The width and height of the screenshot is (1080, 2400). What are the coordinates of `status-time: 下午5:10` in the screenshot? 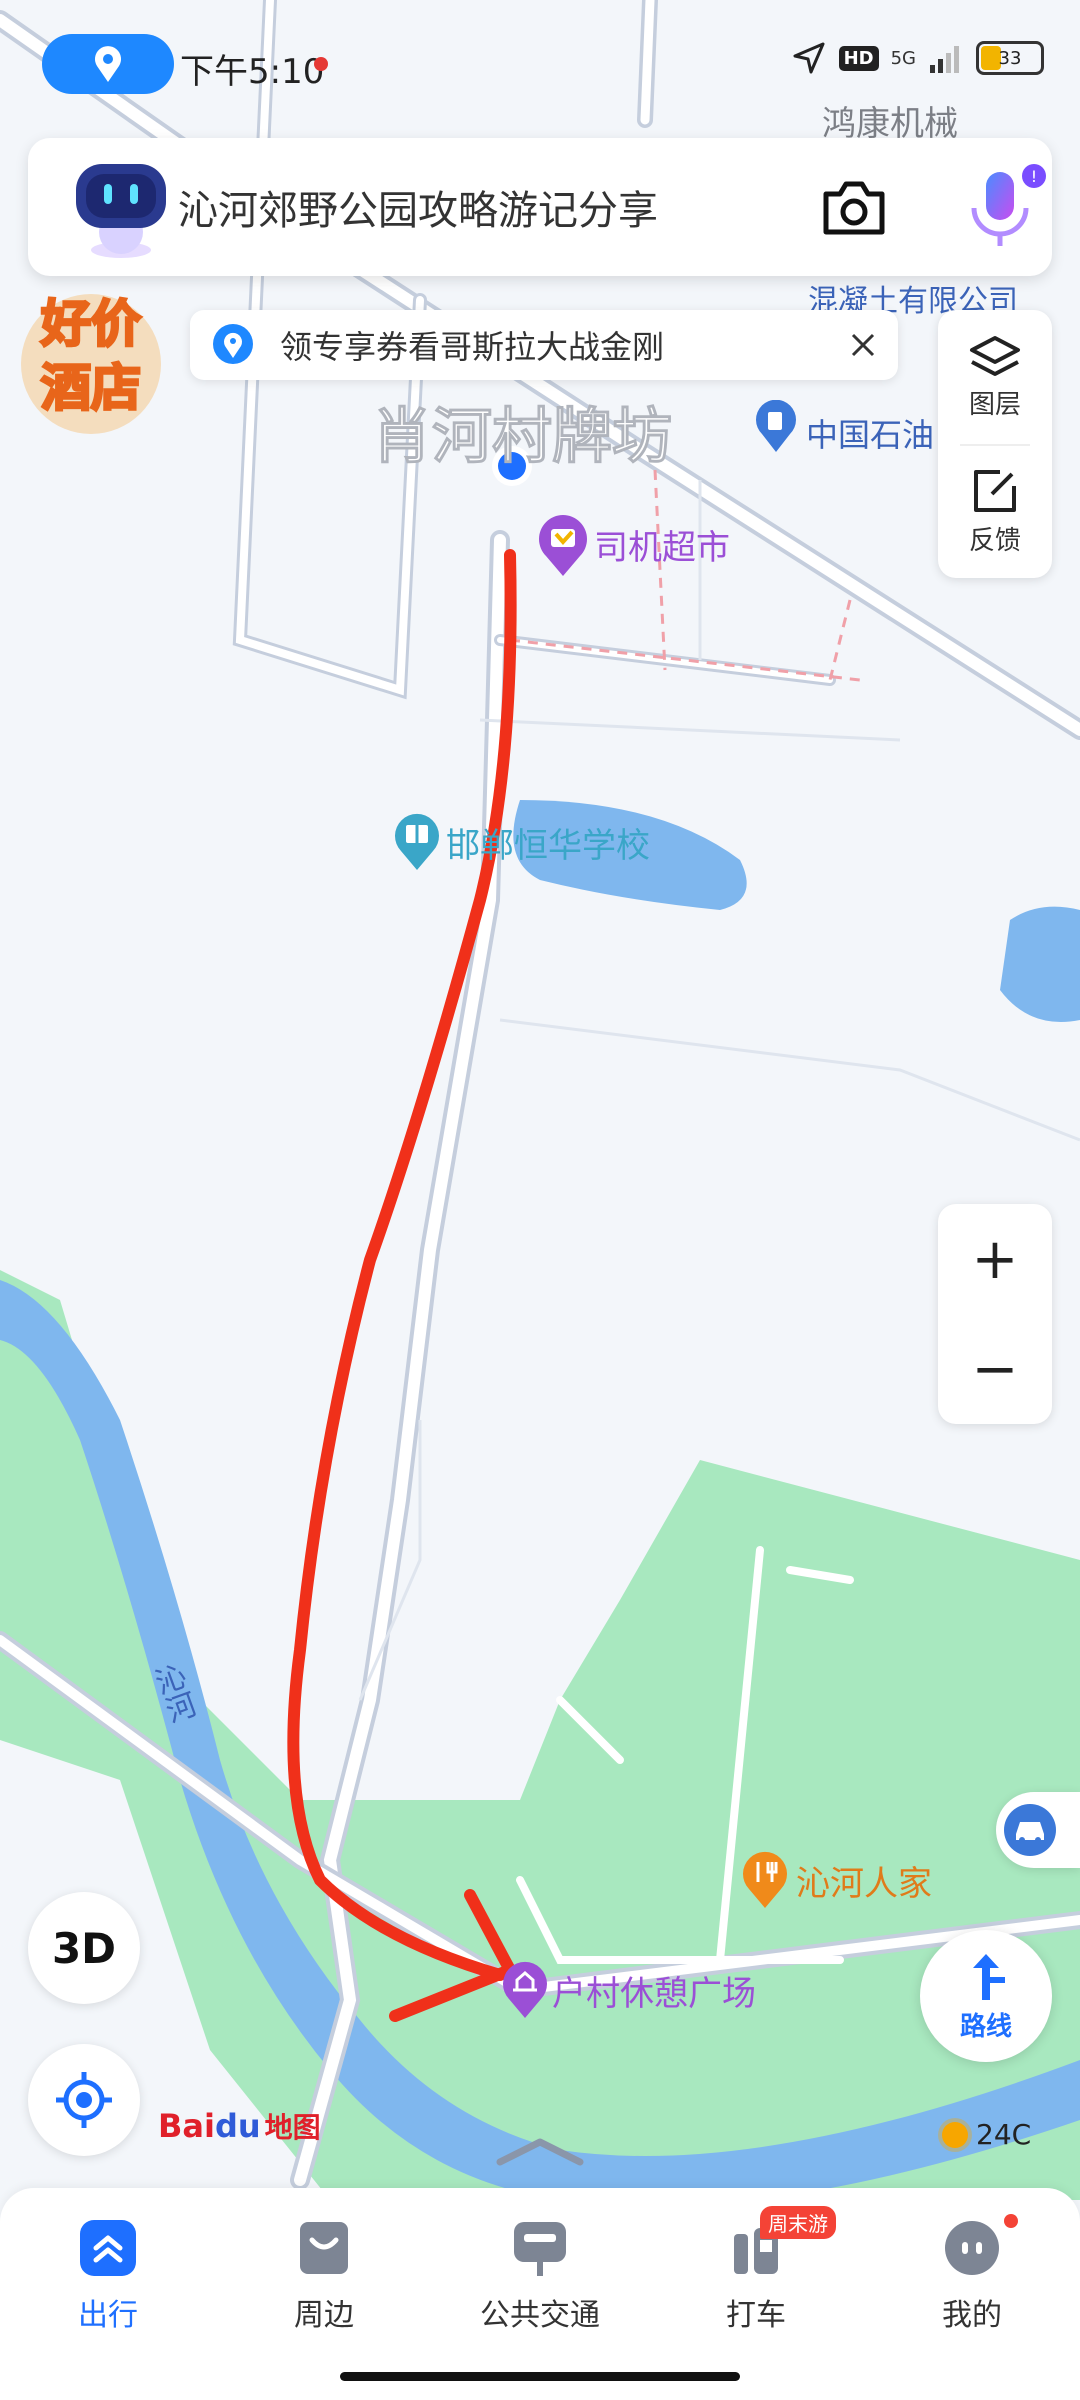 It's located at (252, 72).